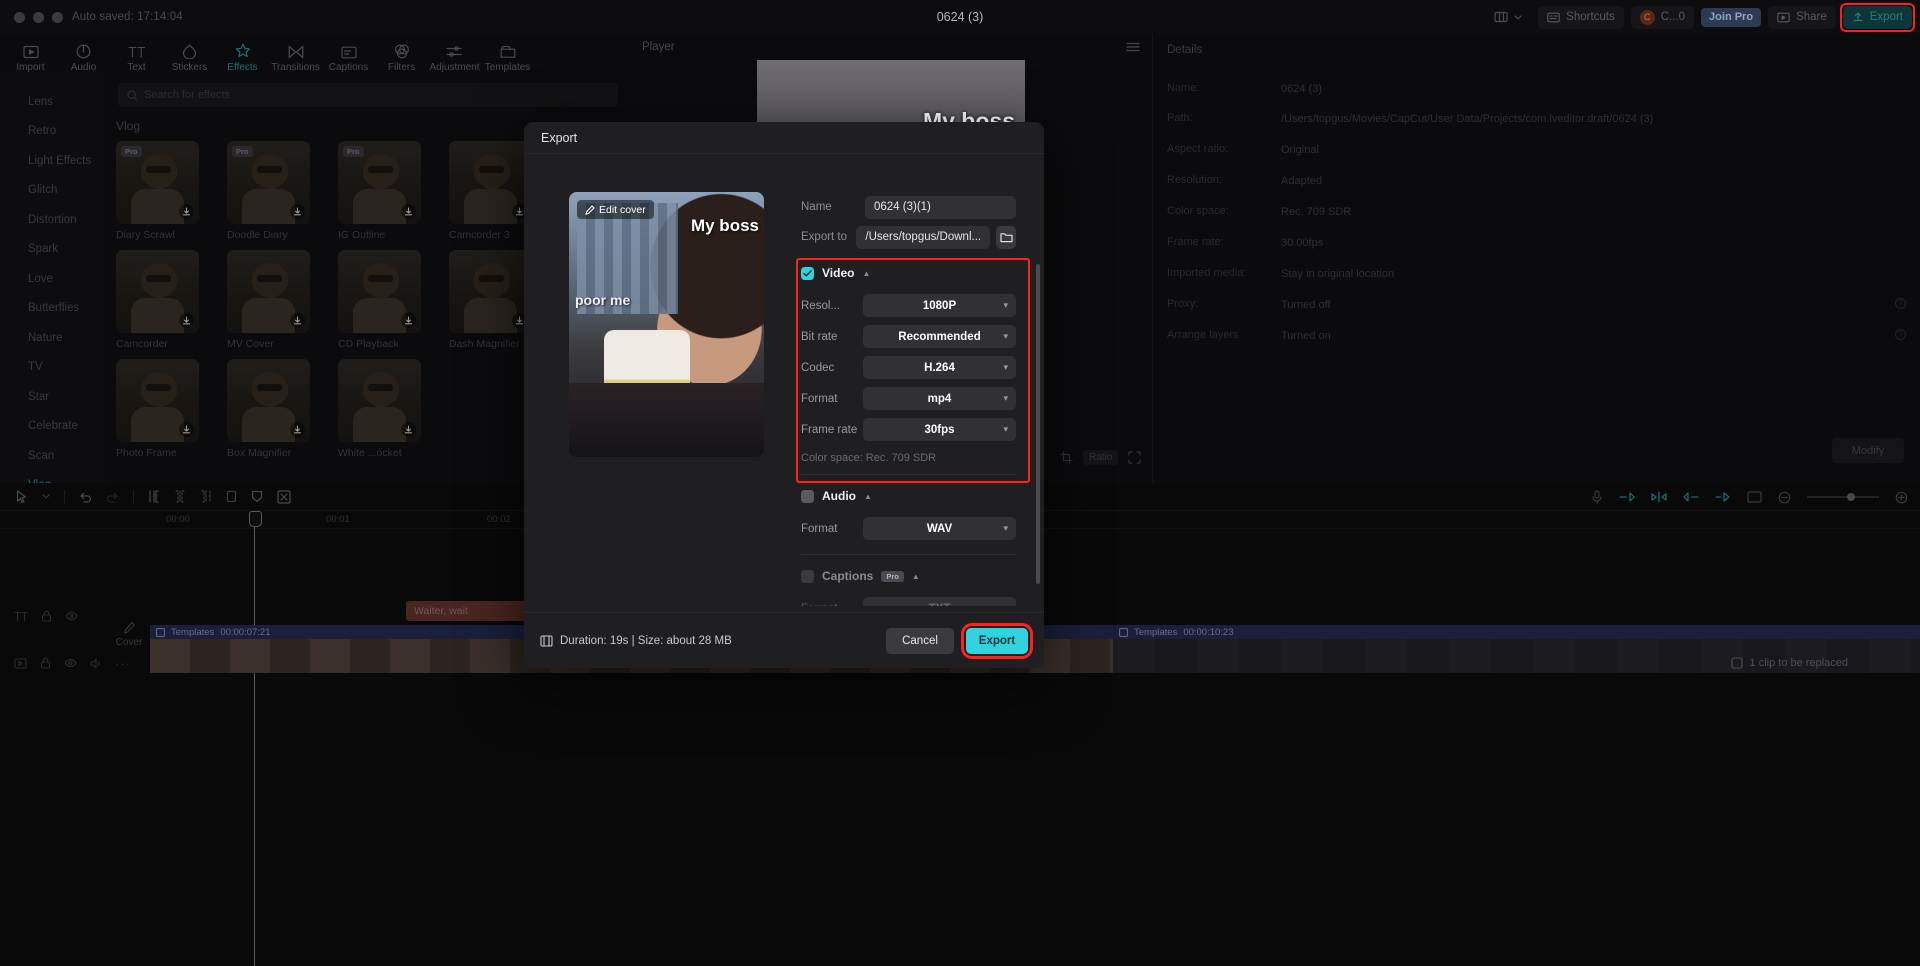  I want to click on layout-switch-button, so click(1508, 17).